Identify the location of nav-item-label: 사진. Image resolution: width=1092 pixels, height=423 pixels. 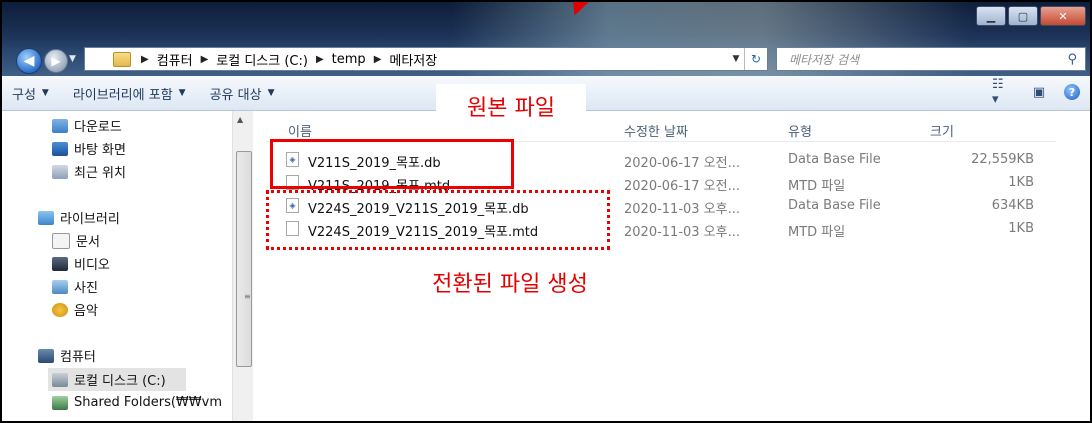
(86, 288).